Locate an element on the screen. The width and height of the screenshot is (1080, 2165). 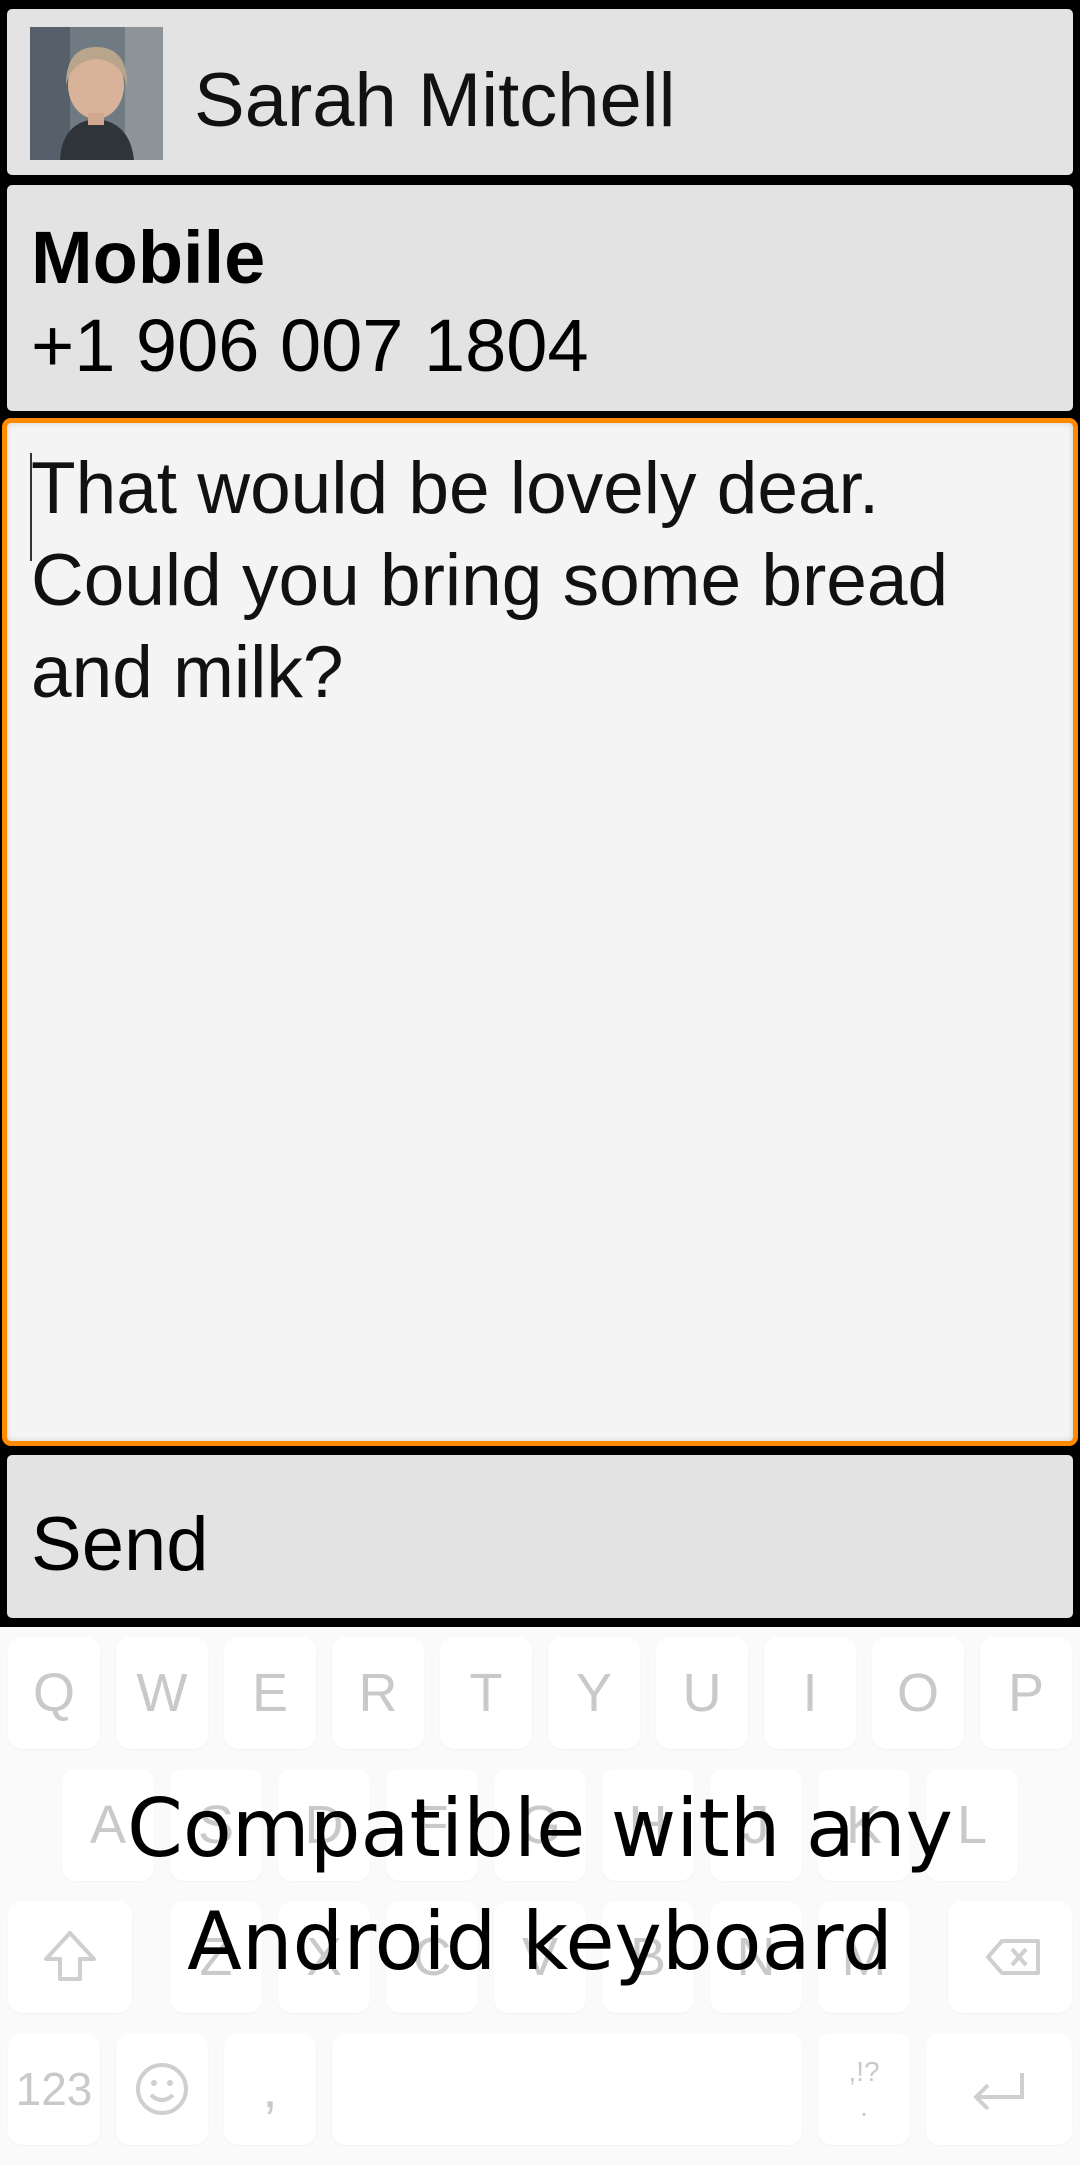
key-y: Y is located at coordinates (594, 1693).